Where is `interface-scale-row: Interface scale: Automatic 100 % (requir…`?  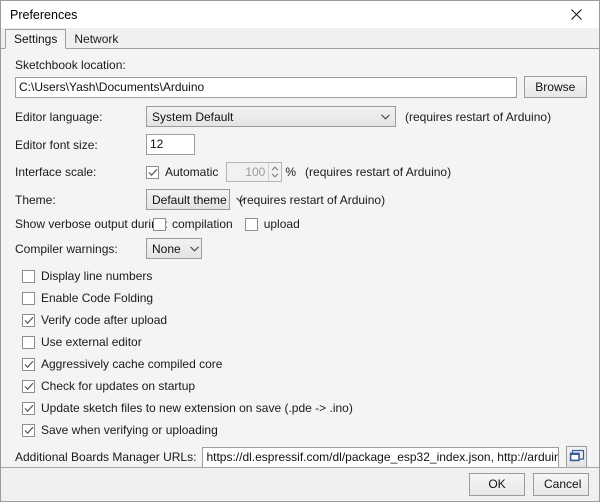 interface-scale-row: Interface scale: Automatic 100 % (requir… is located at coordinates (301, 172).